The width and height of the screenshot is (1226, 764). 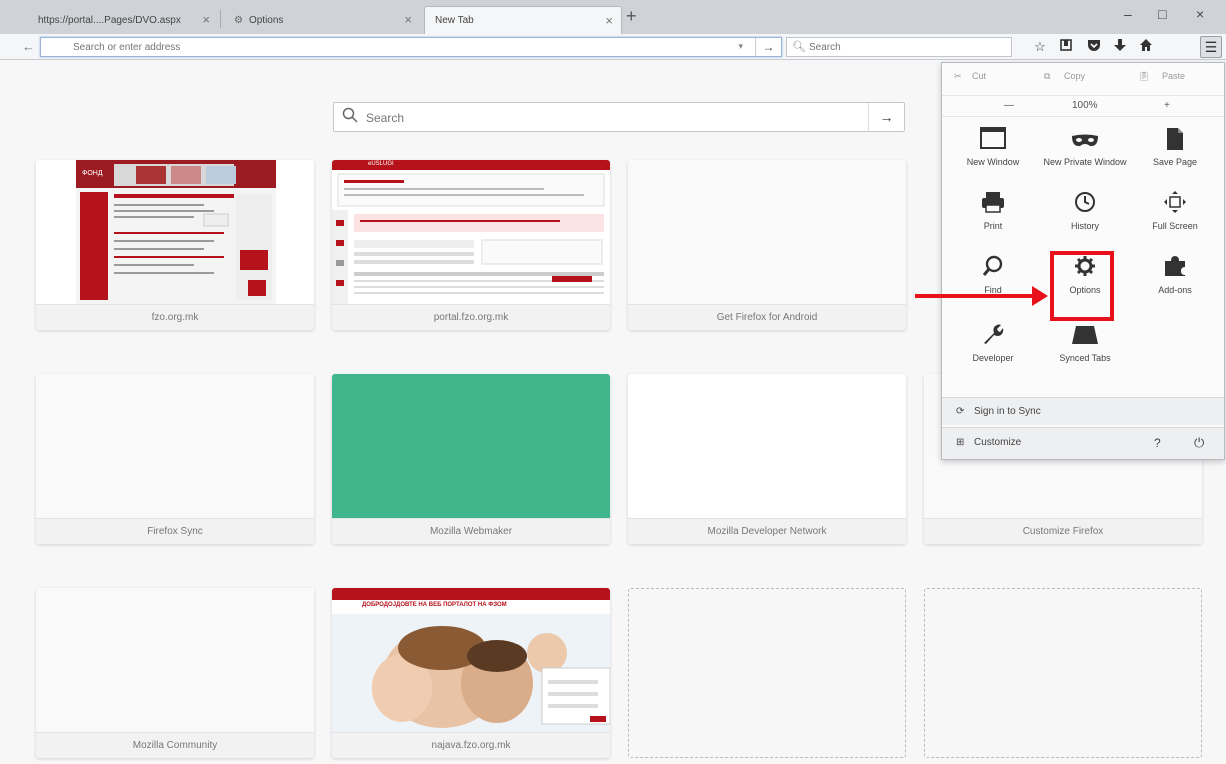 What do you see at coordinates (1120, 47) in the screenshot?
I see `downloads-icon` at bounding box center [1120, 47].